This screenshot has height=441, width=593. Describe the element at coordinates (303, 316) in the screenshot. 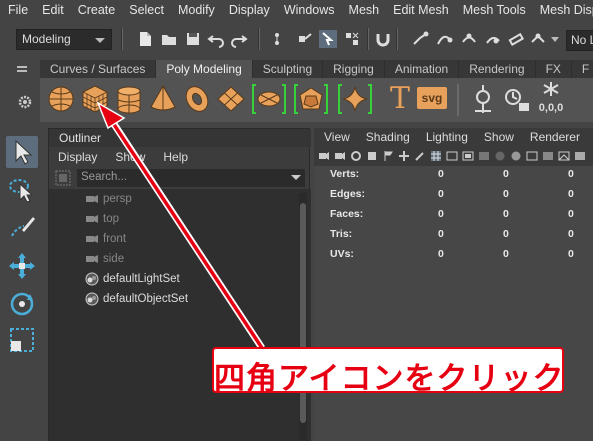

I see `outliner-scrollbar` at that location.